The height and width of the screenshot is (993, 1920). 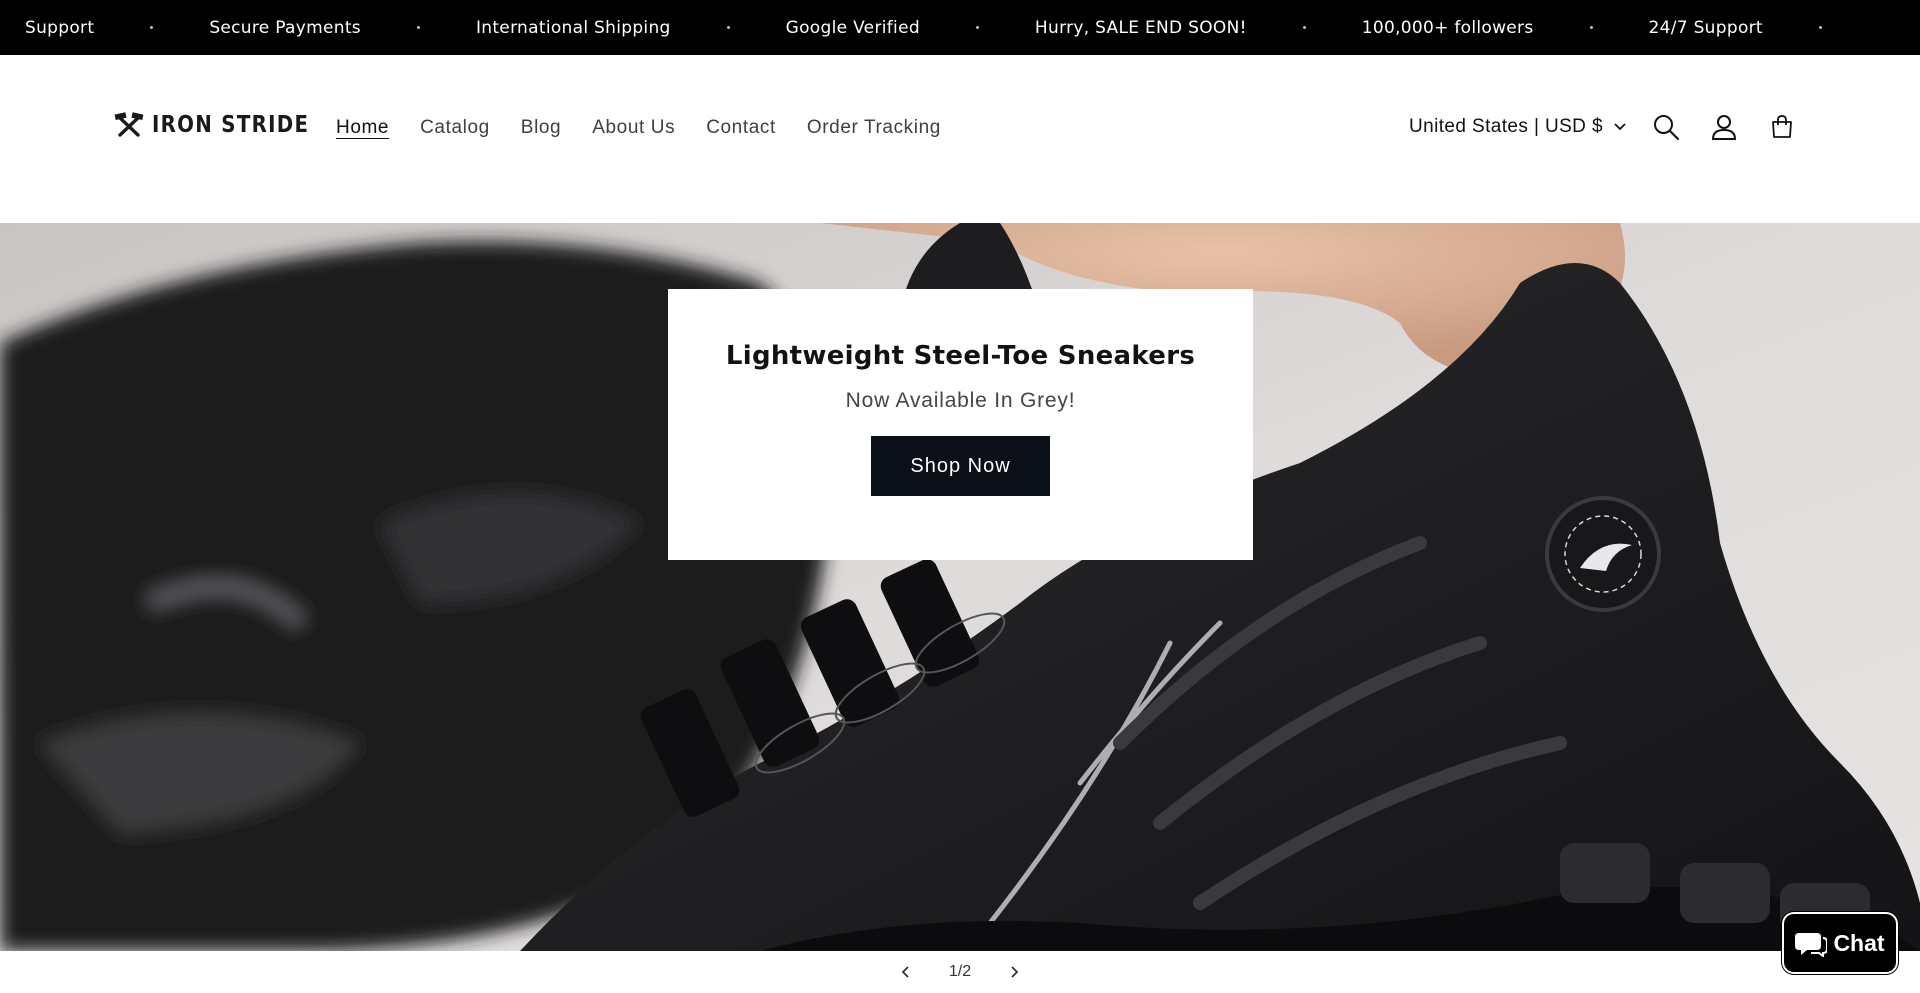 I want to click on slider-controls: 1/2, so click(x=960, y=972).